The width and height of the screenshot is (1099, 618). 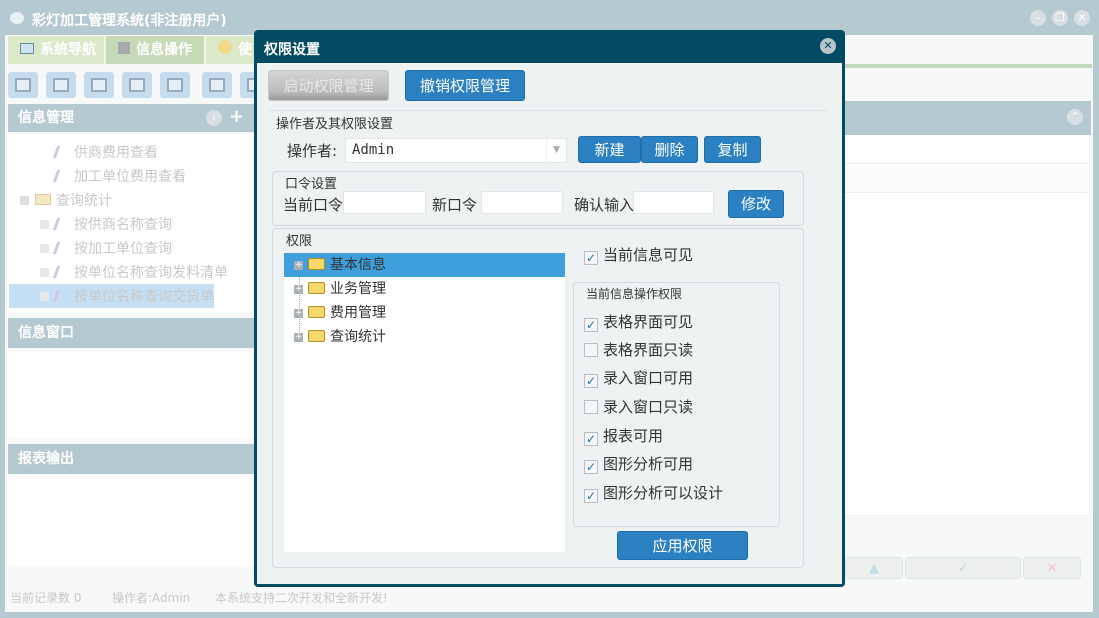 I want to click on chevron-down-icon: ▼, so click(x=556, y=150).